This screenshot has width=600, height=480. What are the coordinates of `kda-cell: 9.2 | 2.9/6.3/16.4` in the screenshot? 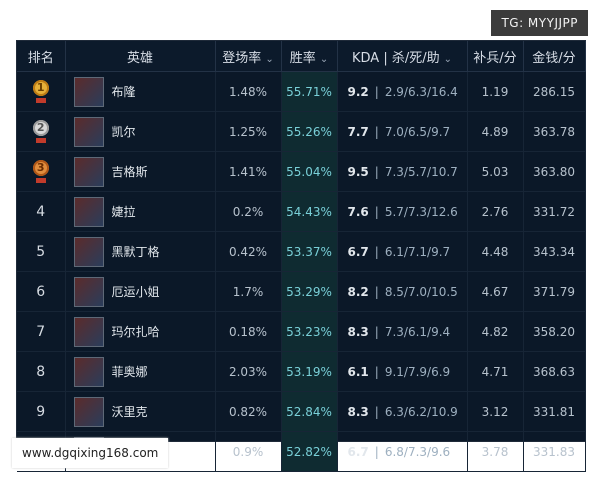 It's located at (402, 91).